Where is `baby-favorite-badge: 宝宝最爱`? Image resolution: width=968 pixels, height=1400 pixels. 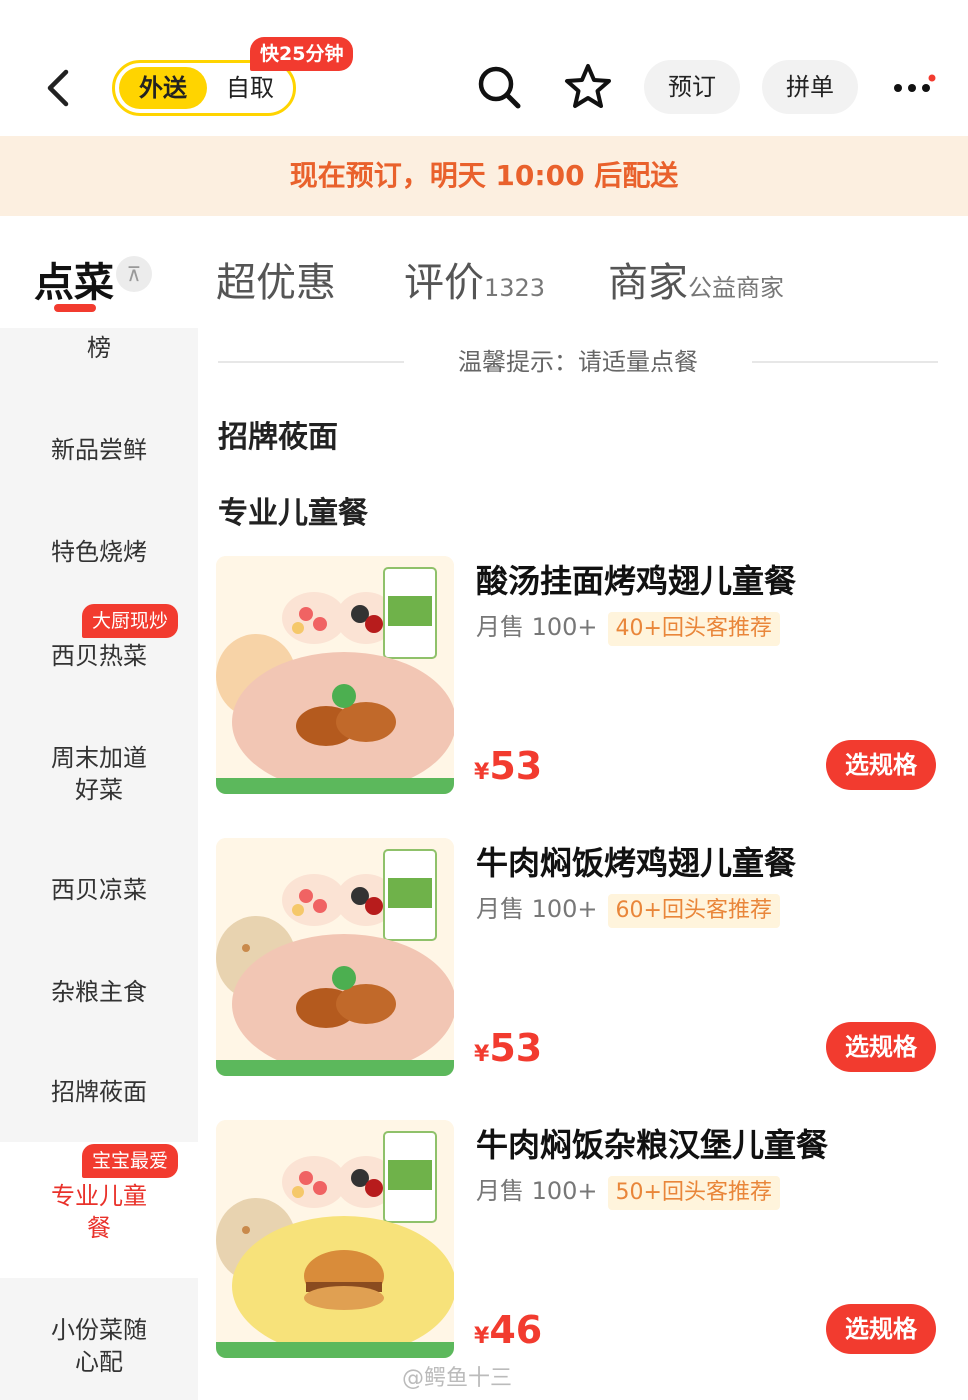 baby-favorite-badge: 宝宝最爱 is located at coordinates (130, 1161).